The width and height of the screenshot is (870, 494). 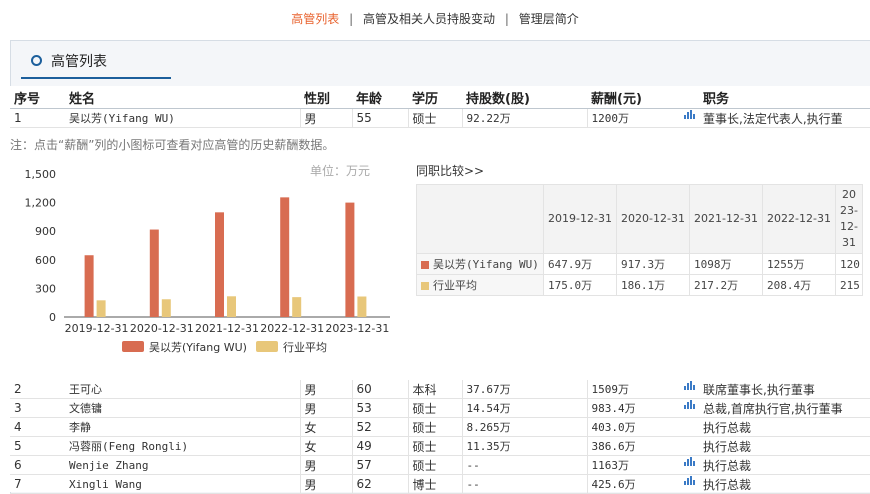 I want to click on row-number-text: 5, so click(x=18, y=446).